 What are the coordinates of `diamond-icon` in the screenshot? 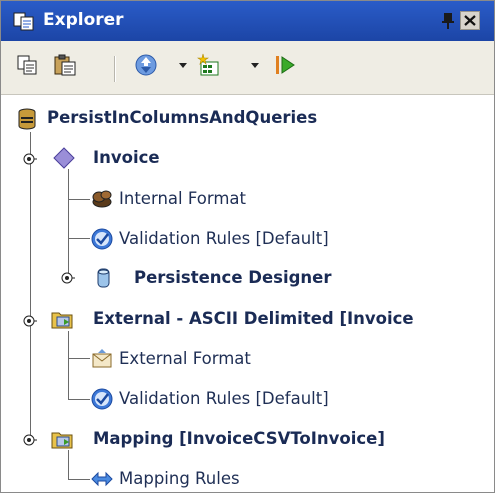 It's located at (64, 158).